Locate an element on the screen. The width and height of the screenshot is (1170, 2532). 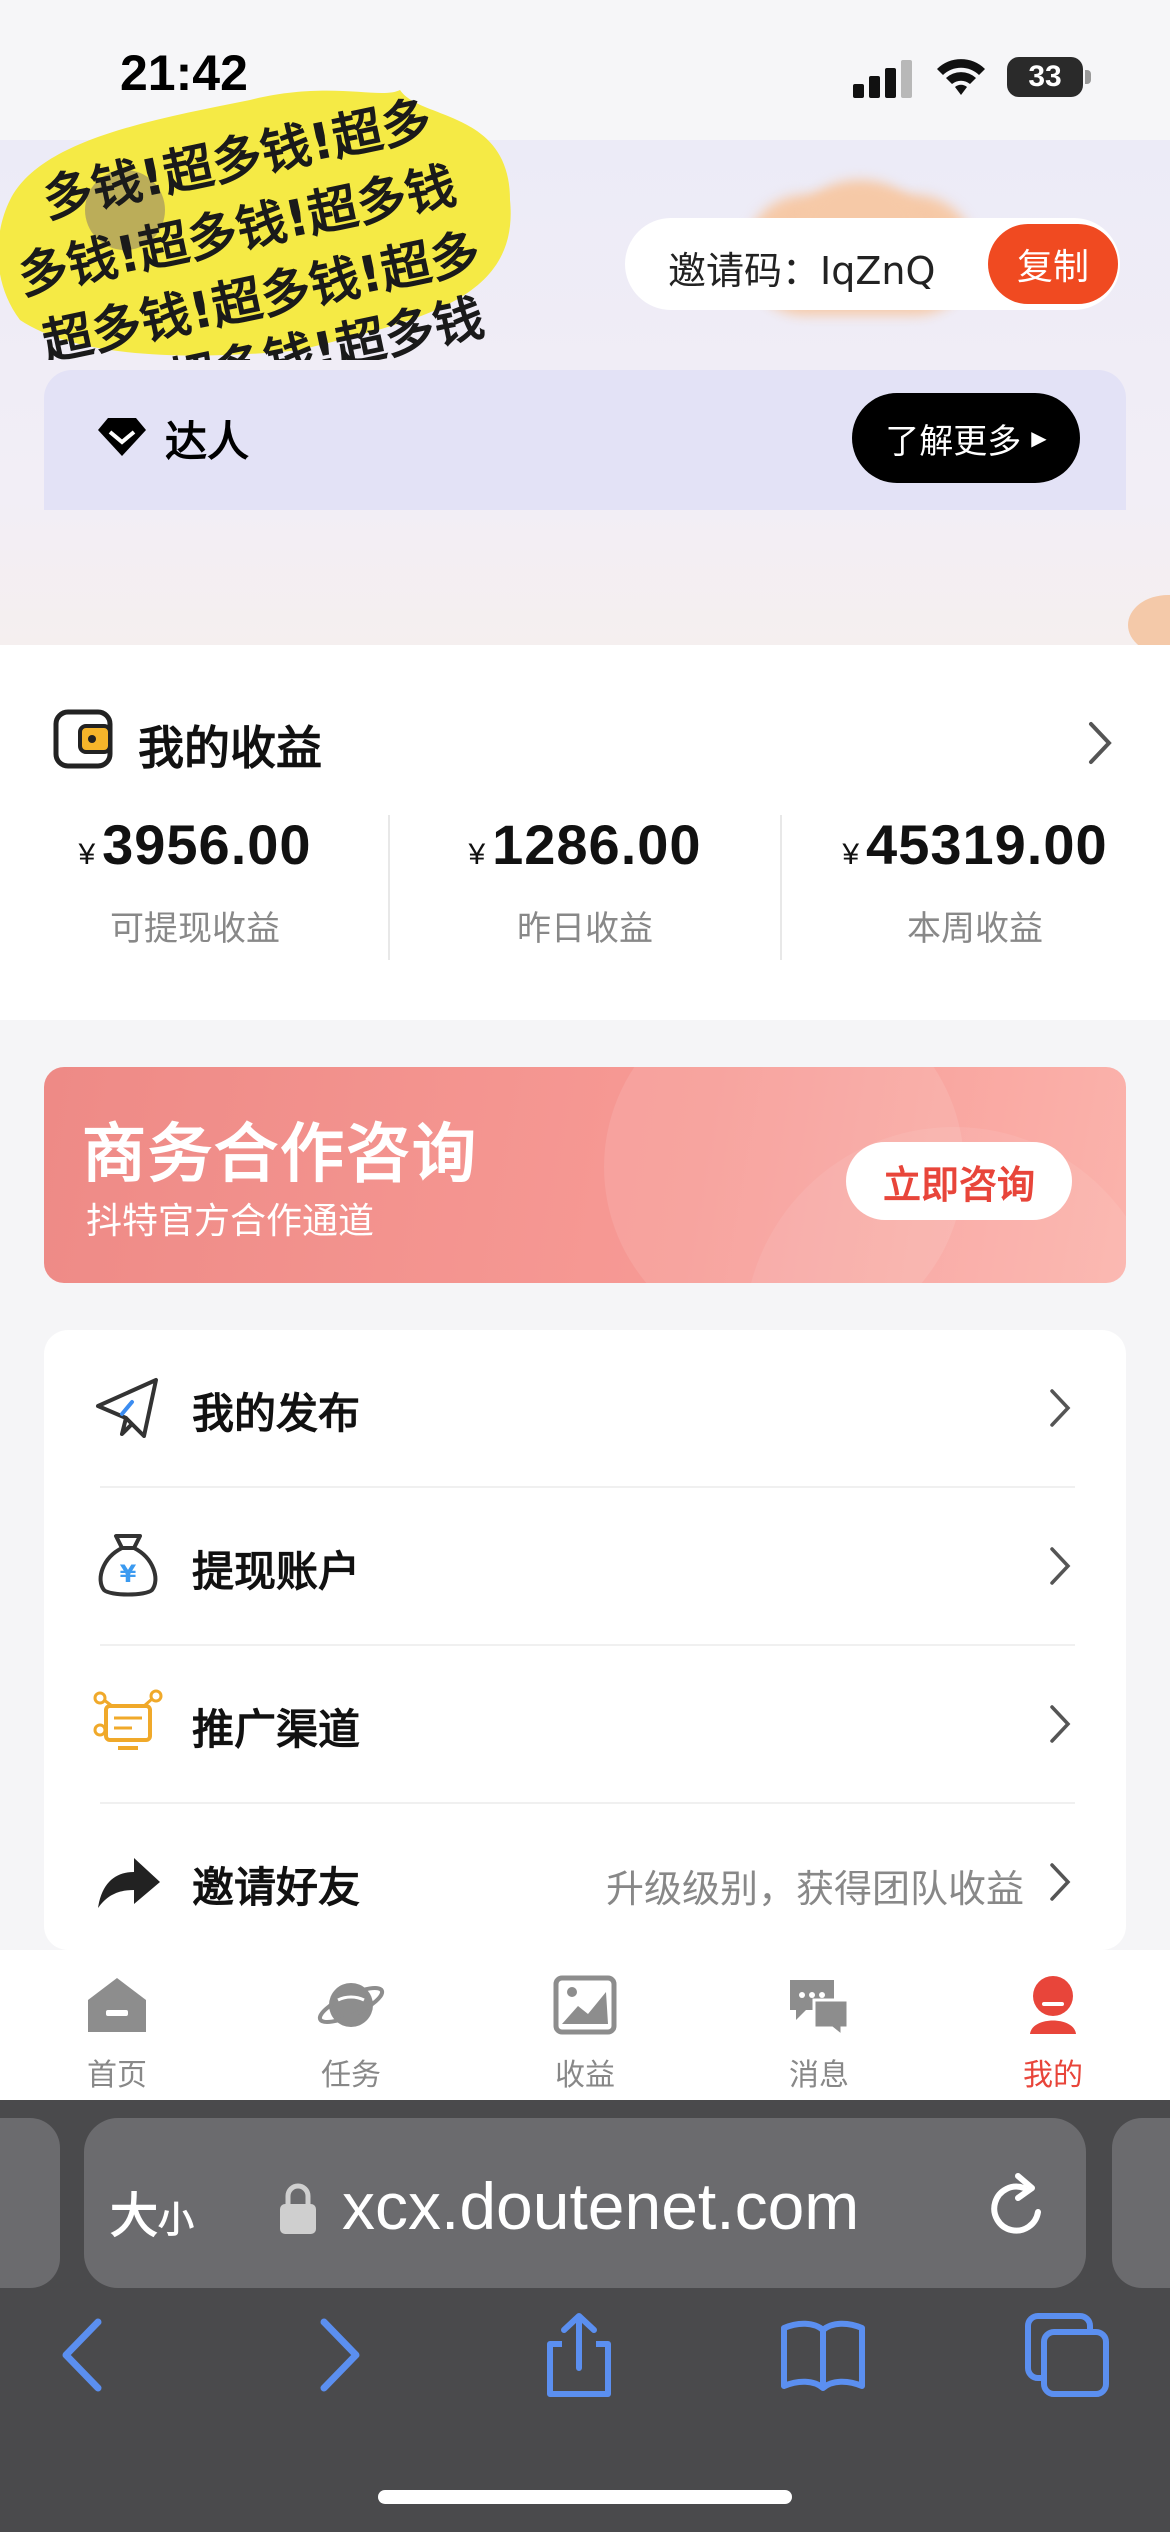
menu-item-label: 提现账户 is located at coordinates (276, 1571).